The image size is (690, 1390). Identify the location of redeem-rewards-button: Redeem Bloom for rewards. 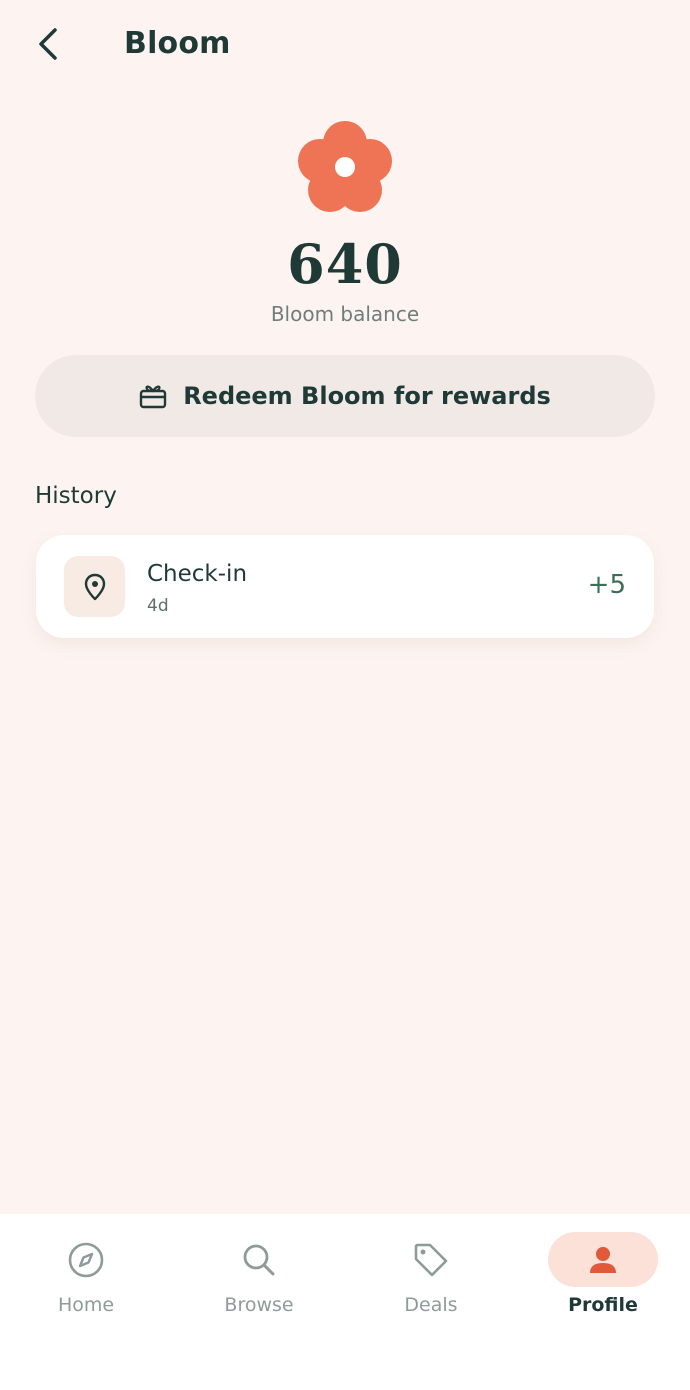
(345, 396).